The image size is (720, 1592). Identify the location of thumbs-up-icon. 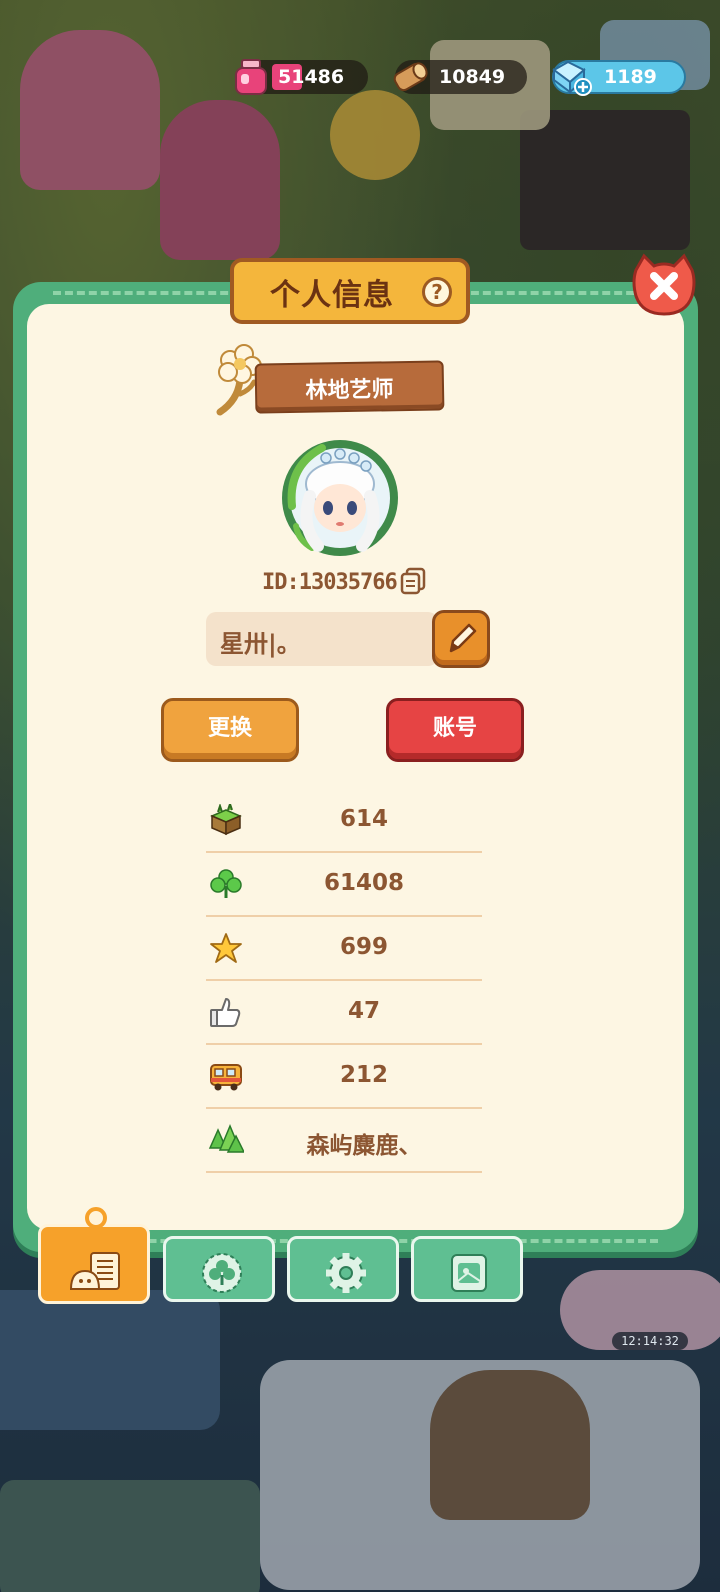
(225, 1012).